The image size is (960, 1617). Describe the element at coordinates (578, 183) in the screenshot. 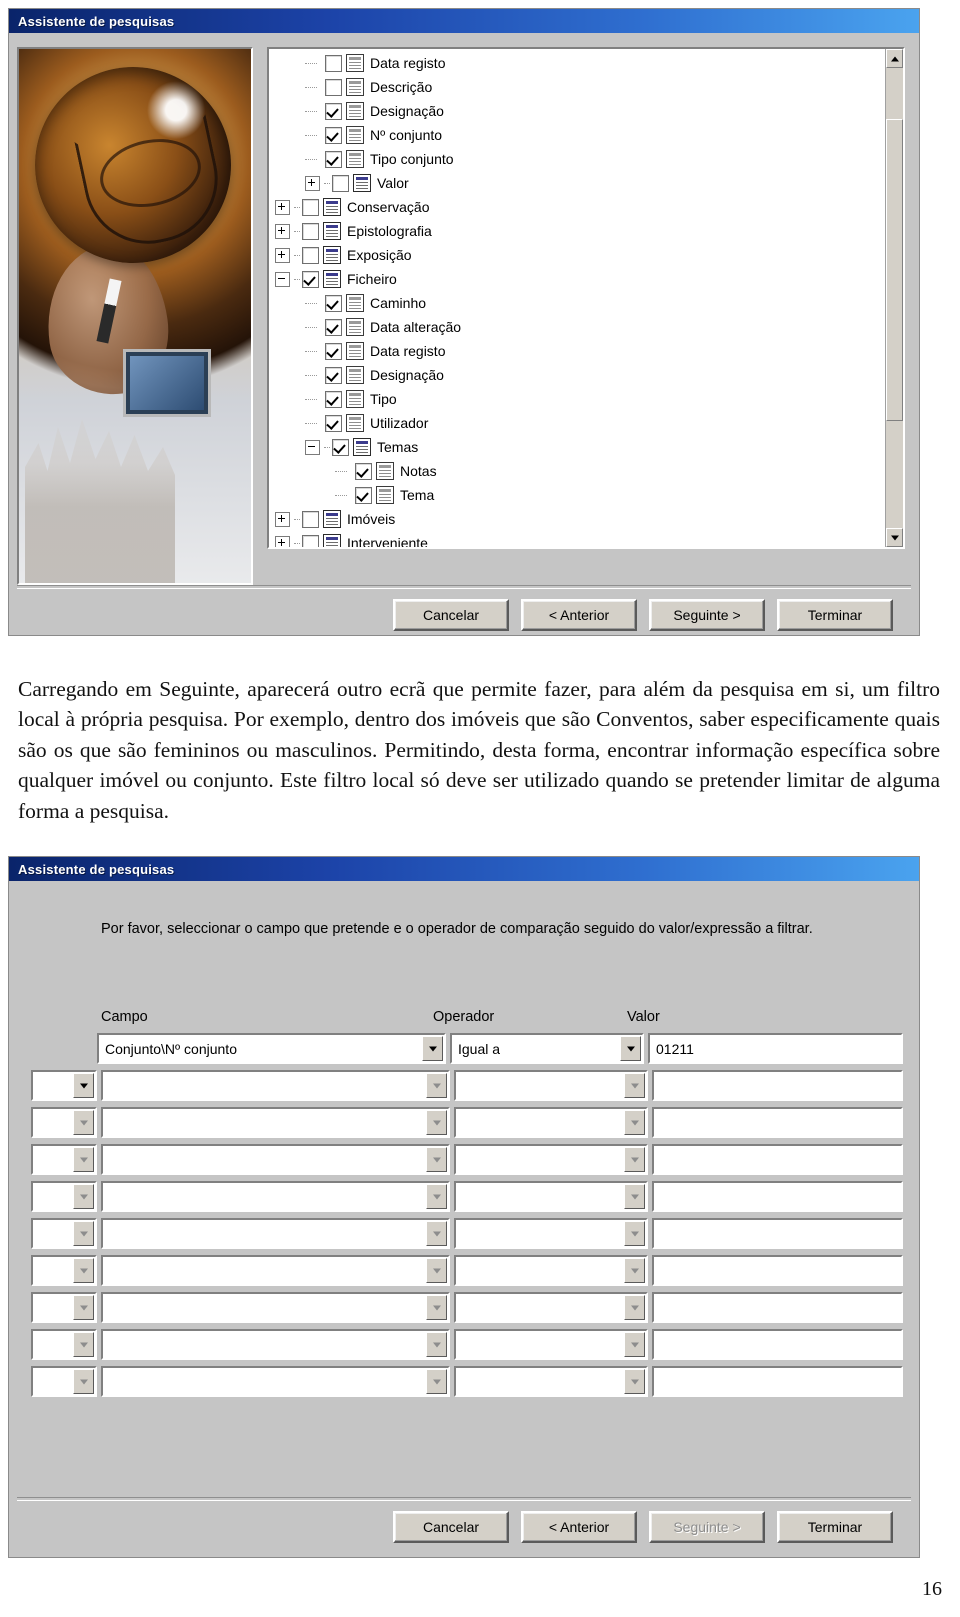

I see `tree-node: Valor` at that location.